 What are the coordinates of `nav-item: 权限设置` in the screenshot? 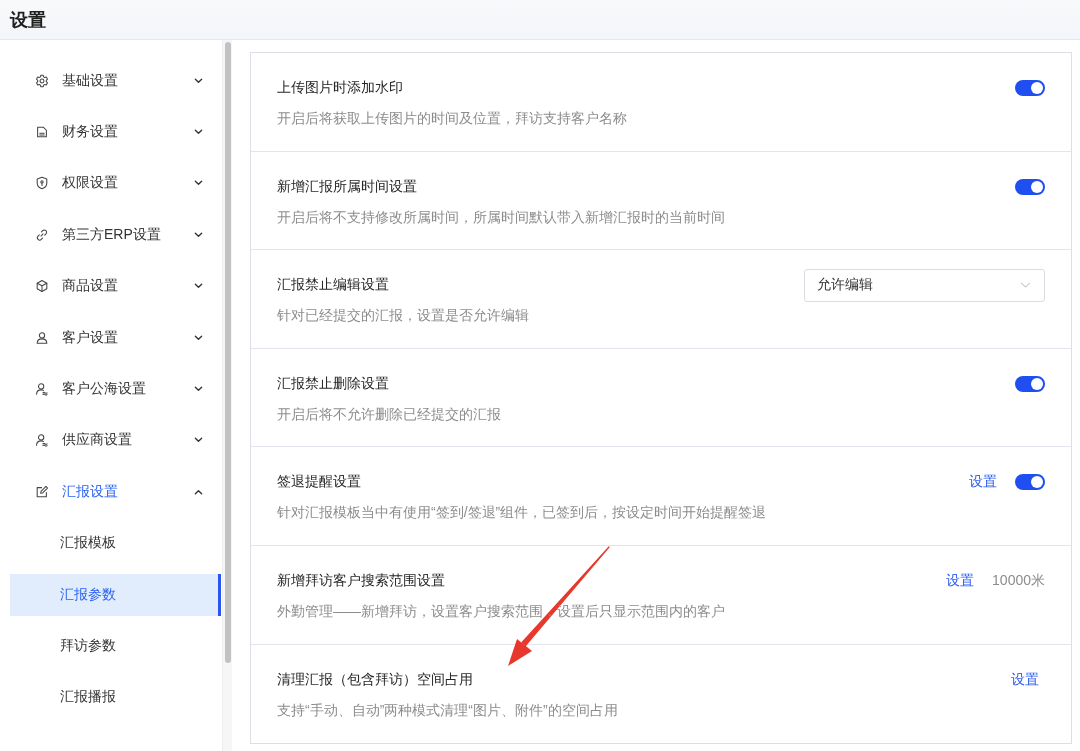 It's located at (119, 183).